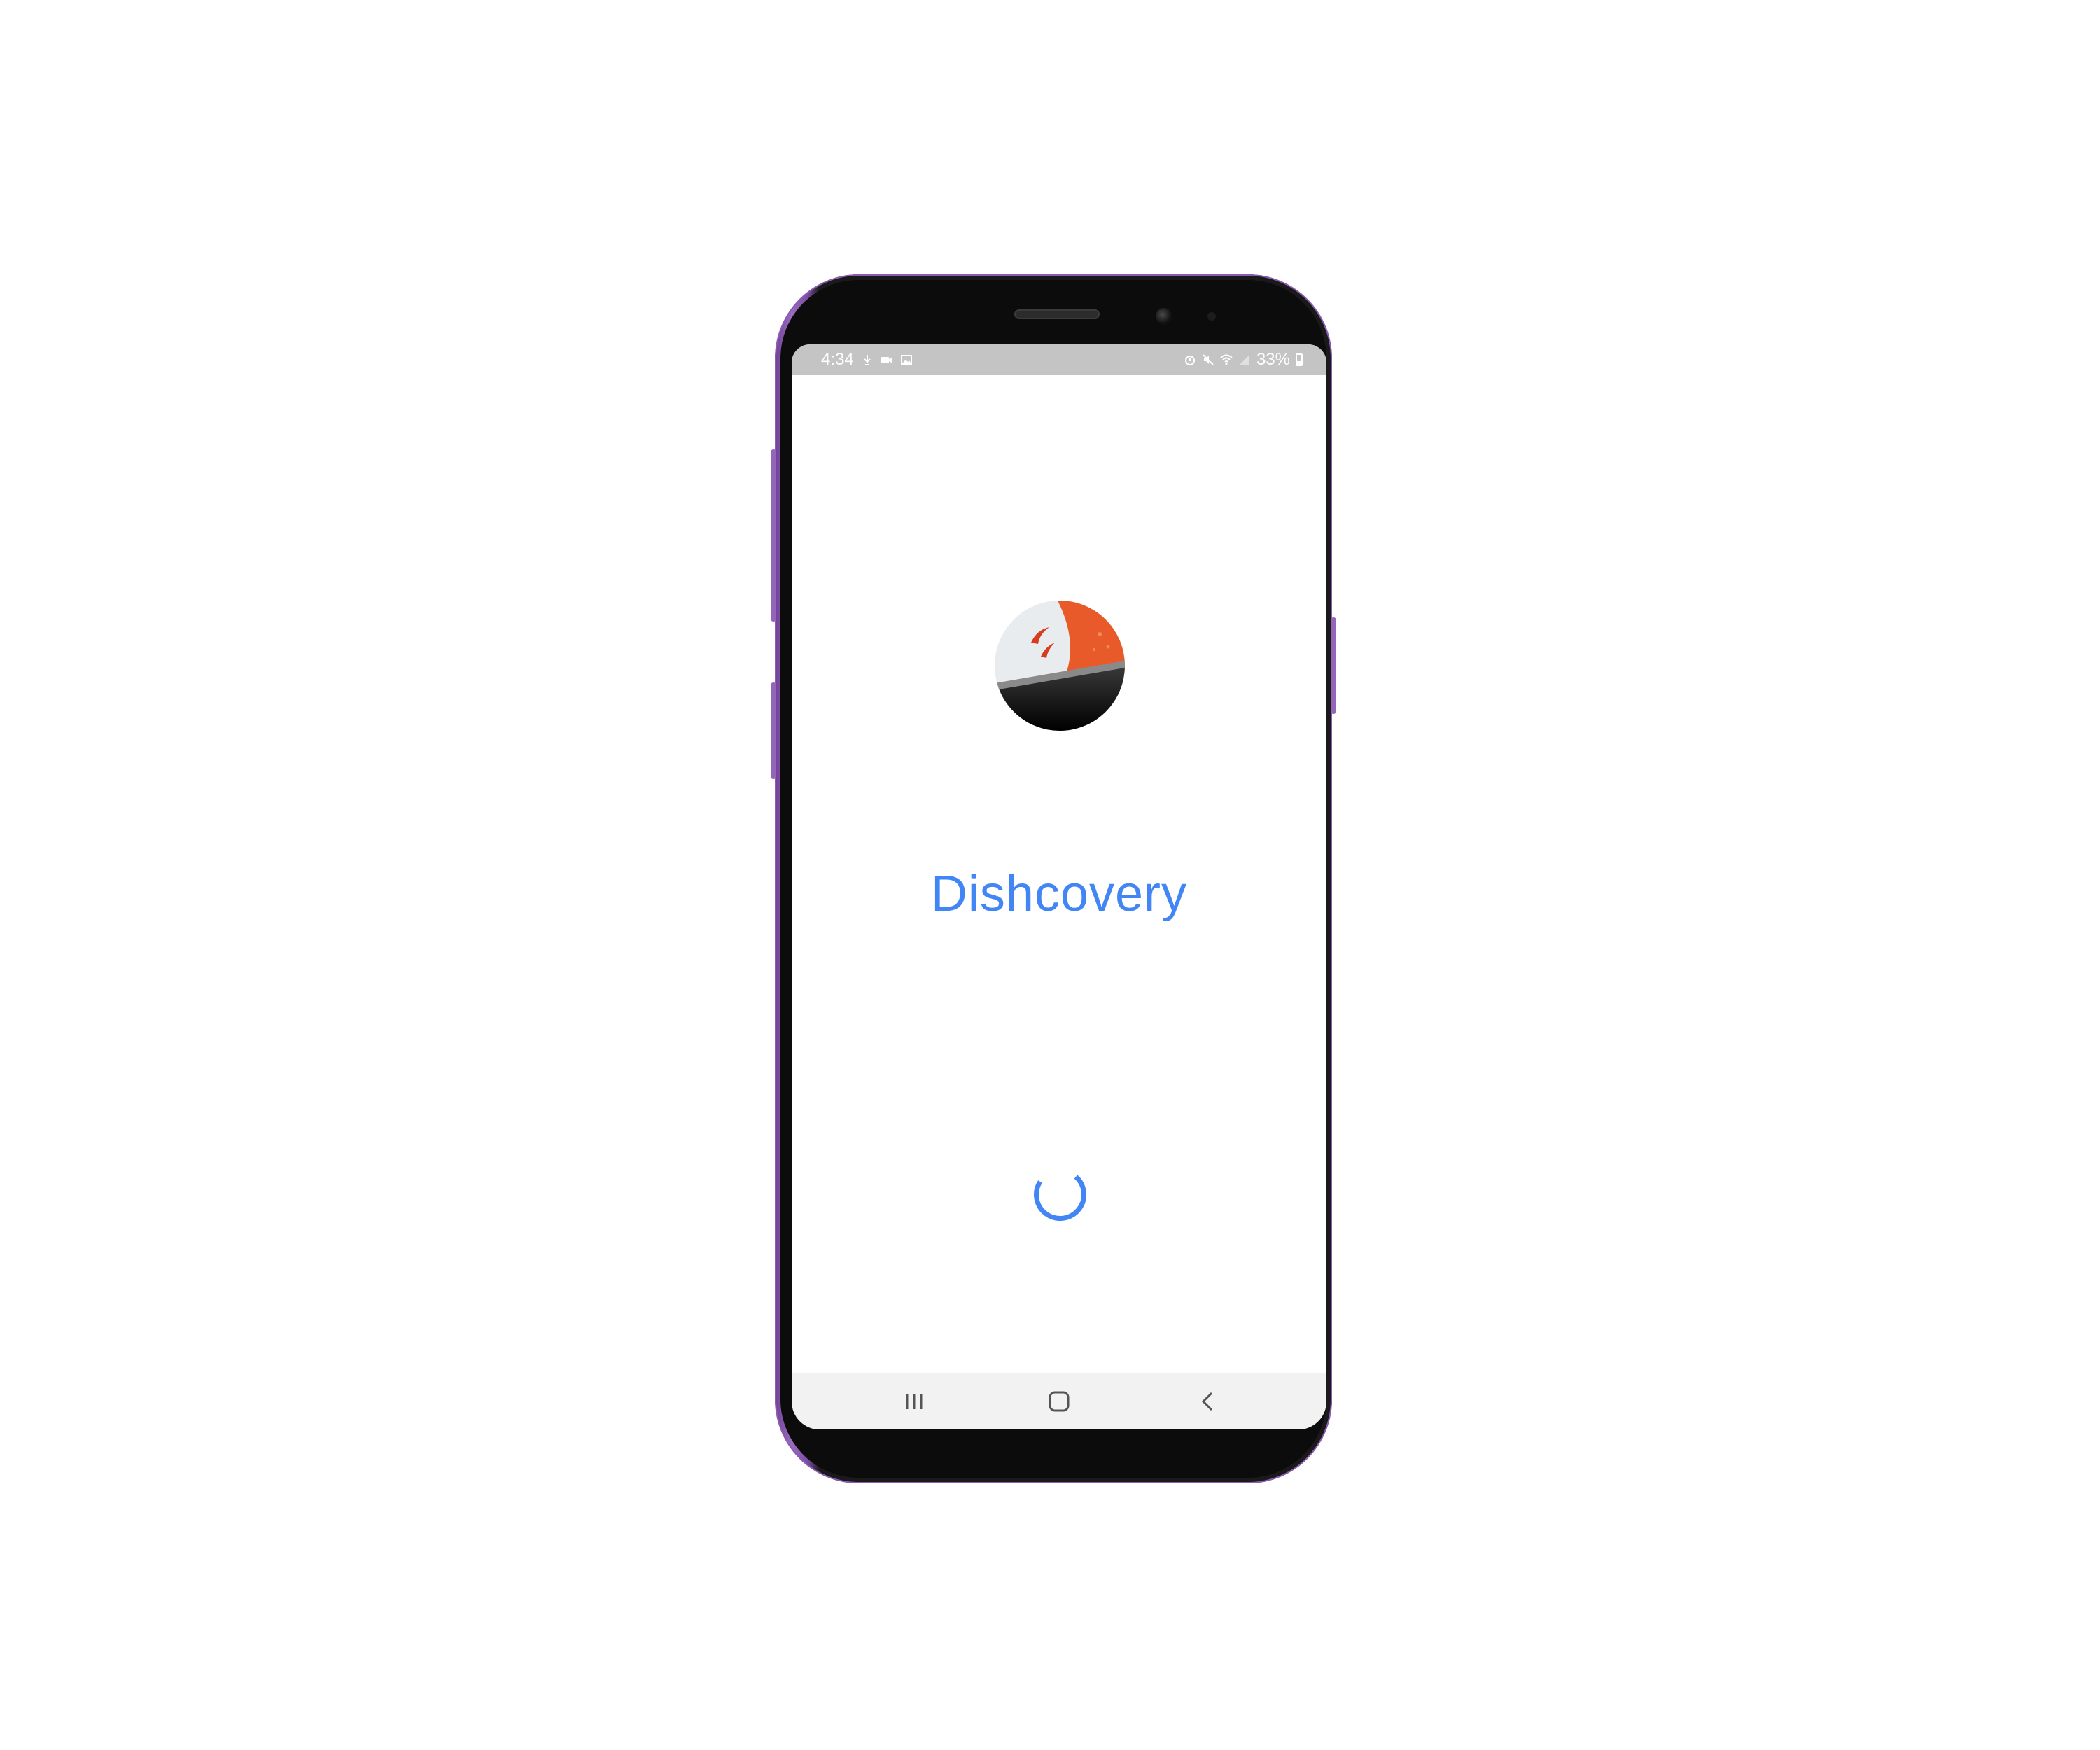  What do you see at coordinates (837, 359) in the screenshot?
I see `status-time: 4:34` at bounding box center [837, 359].